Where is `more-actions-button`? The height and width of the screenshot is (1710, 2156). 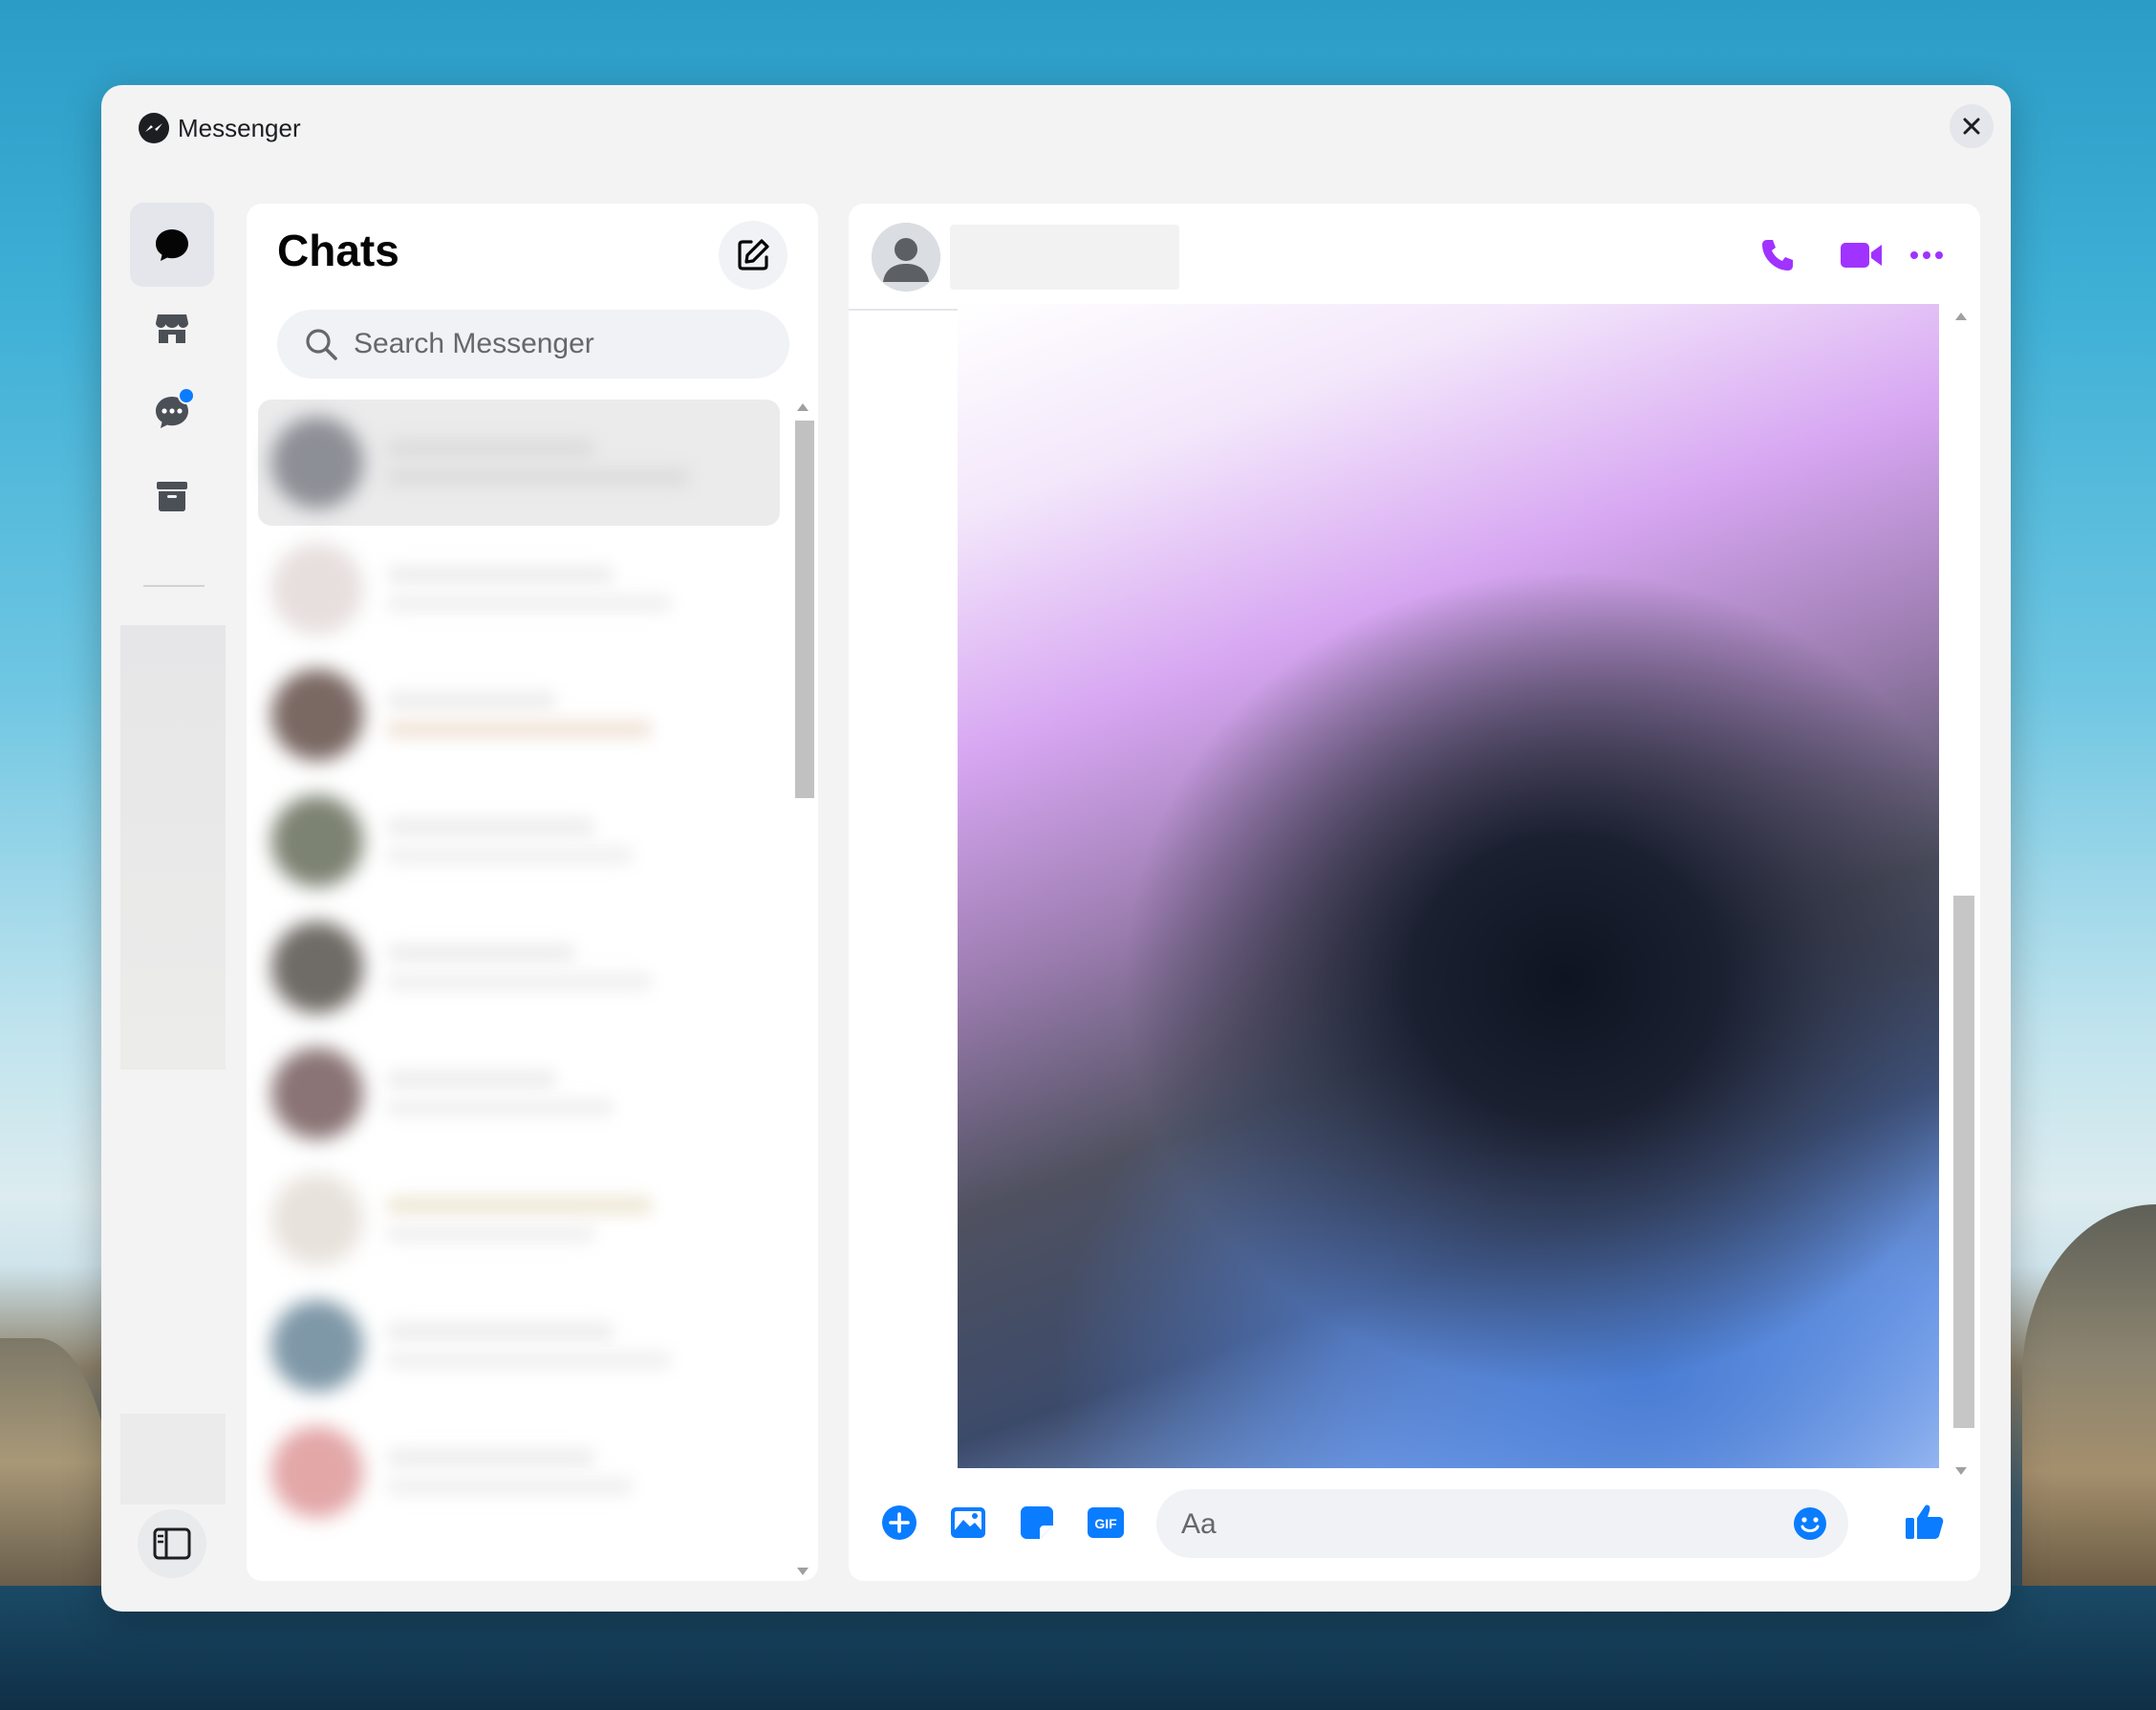 more-actions-button is located at coordinates (899, 1523).